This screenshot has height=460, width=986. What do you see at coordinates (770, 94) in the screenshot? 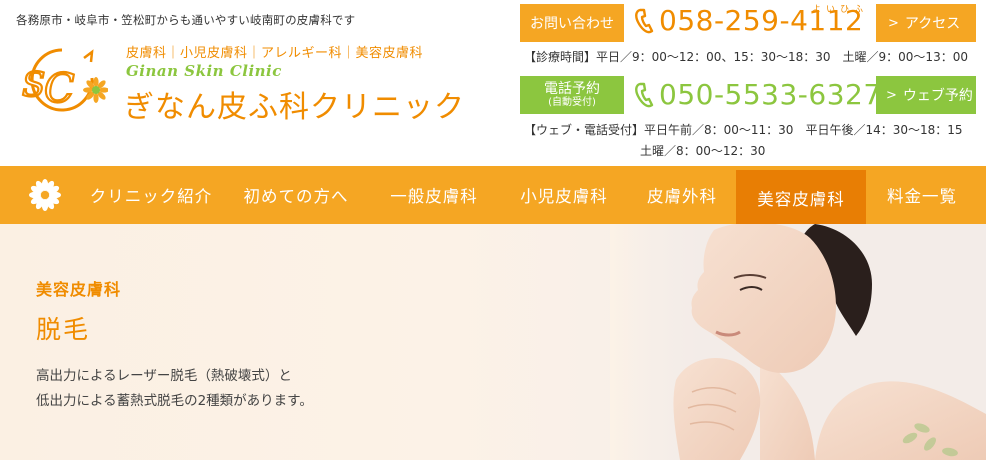
I see `phone-reserve-number: 050-5533-6327` at bounding box center [770, 94].